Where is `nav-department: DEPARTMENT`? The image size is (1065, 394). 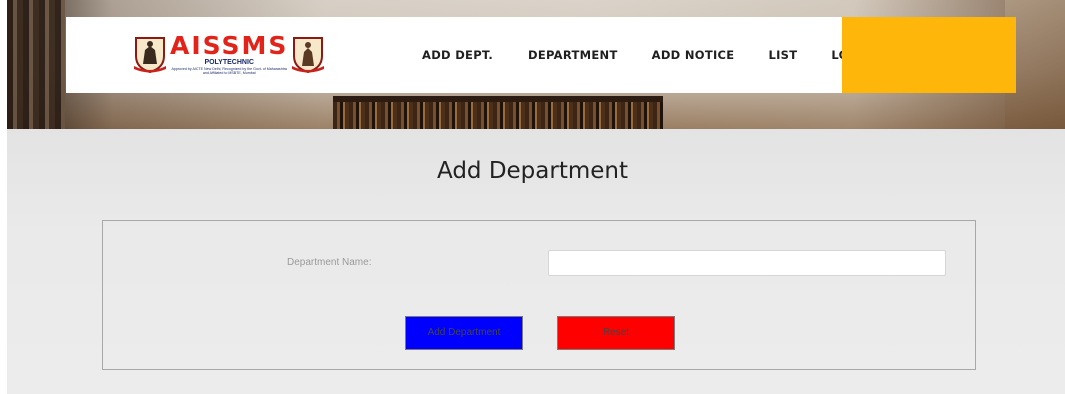 nav-department: DEPARTMENT is located at coordinates (573, 55).